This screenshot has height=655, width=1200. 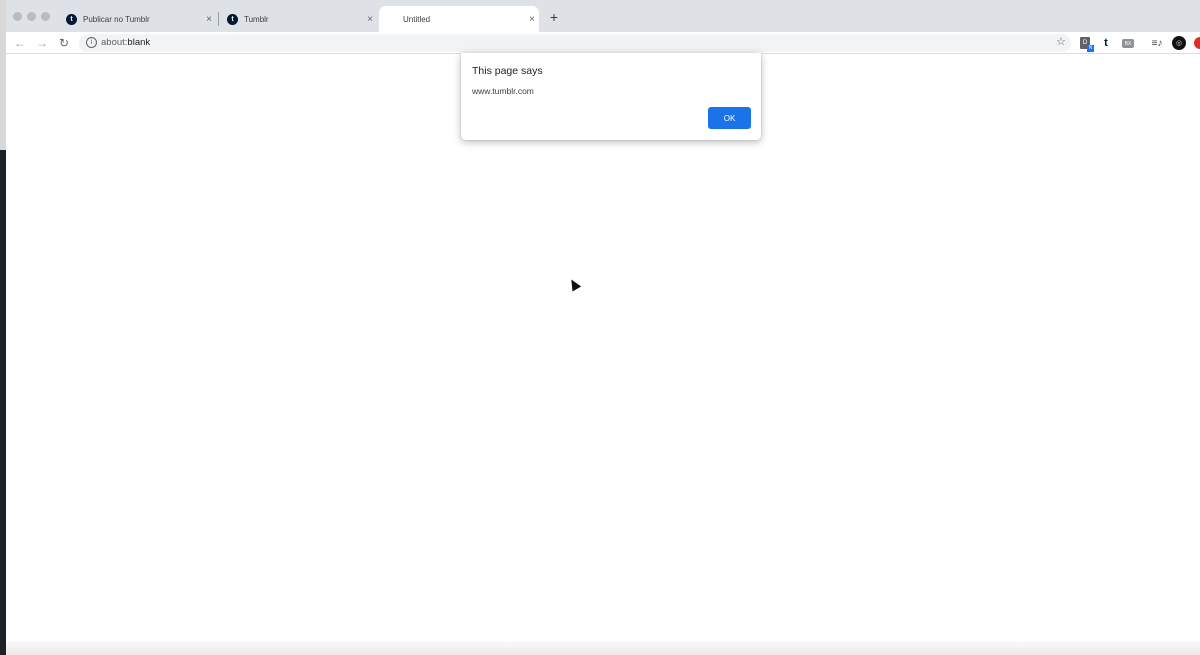 What do you see at coordinates (17, 16) in the screenshot?
I see `close-window-button` at bounding box center [17, 16].